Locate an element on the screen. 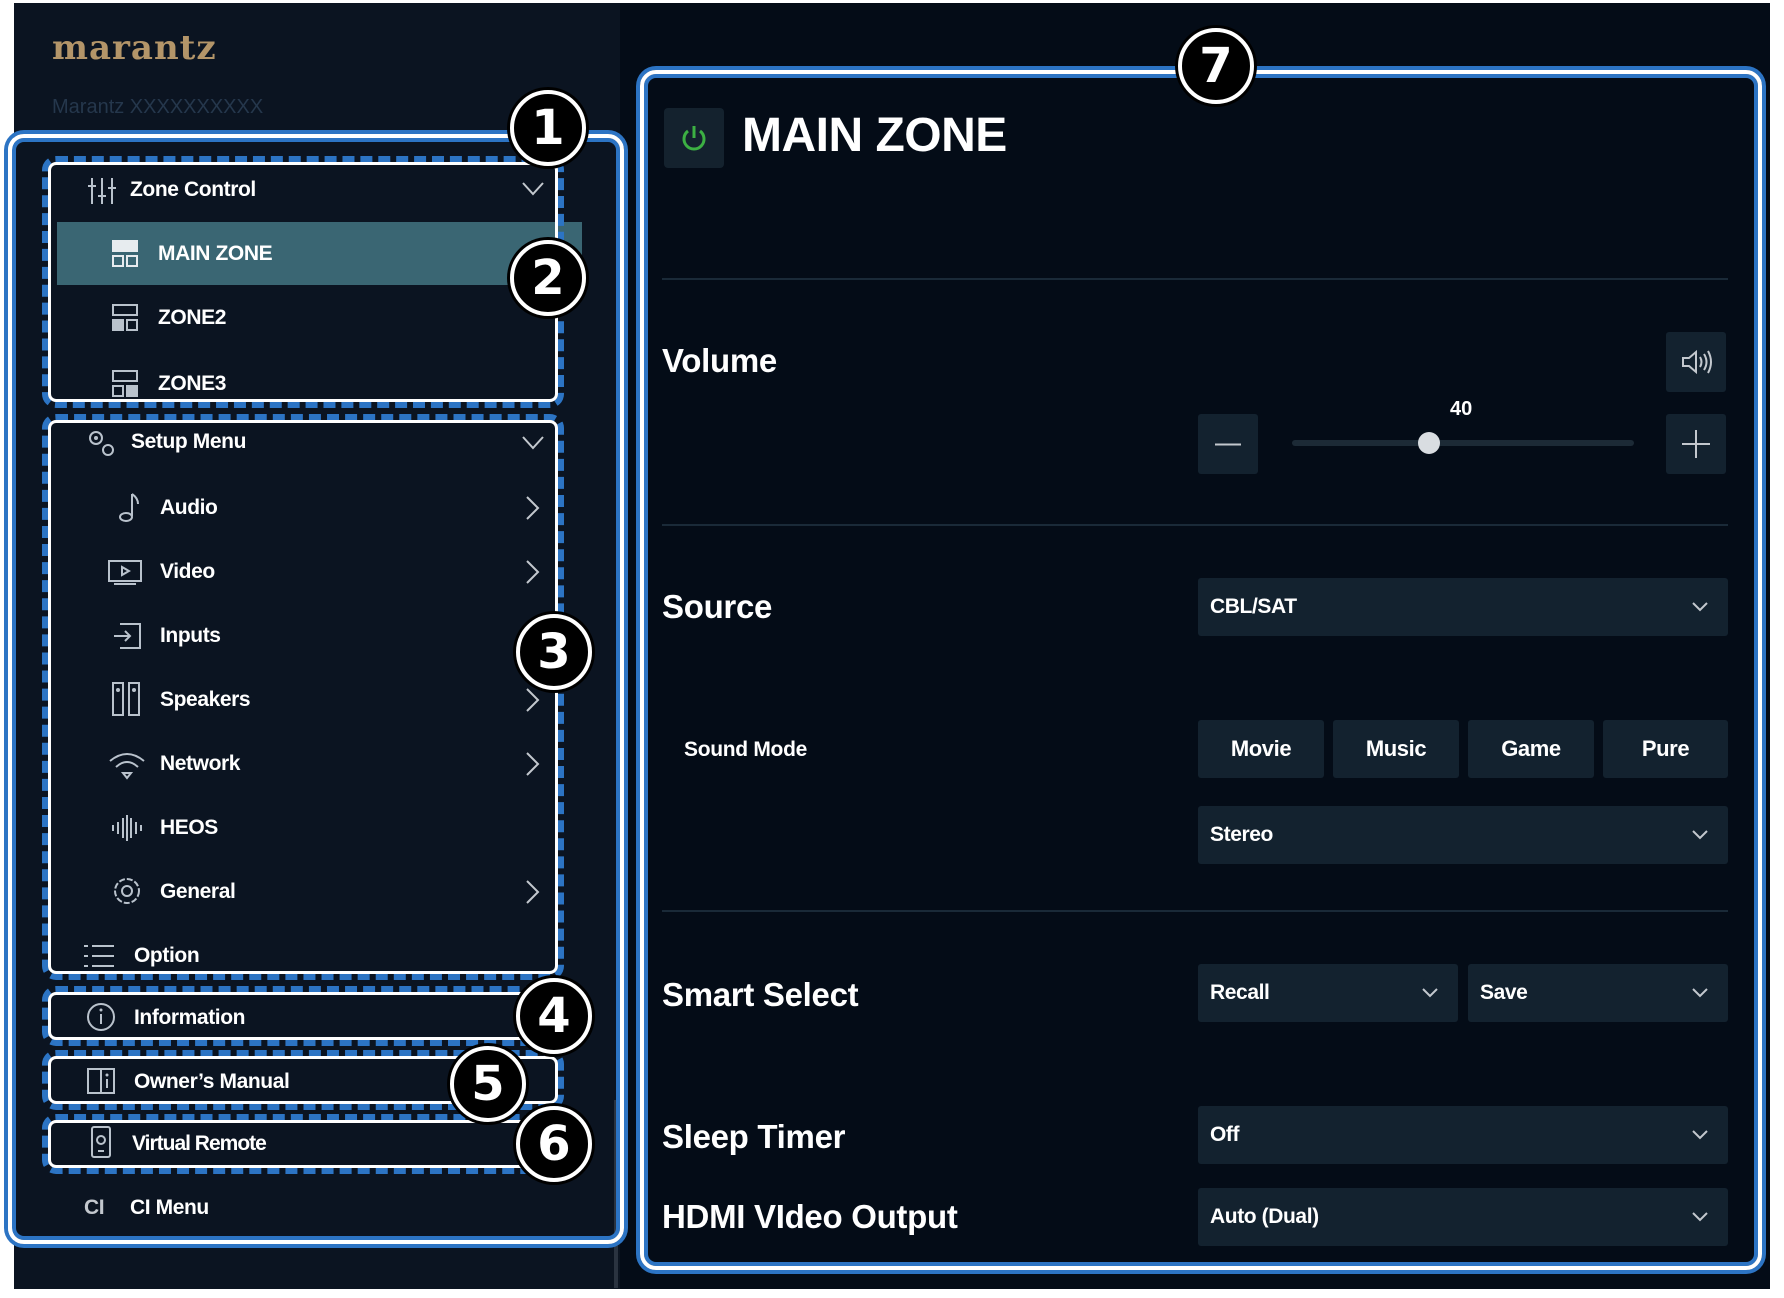 The width and height of the screenshot is (1784, 1298). annotation-dashed-information is located at coordinates (303, 1016).